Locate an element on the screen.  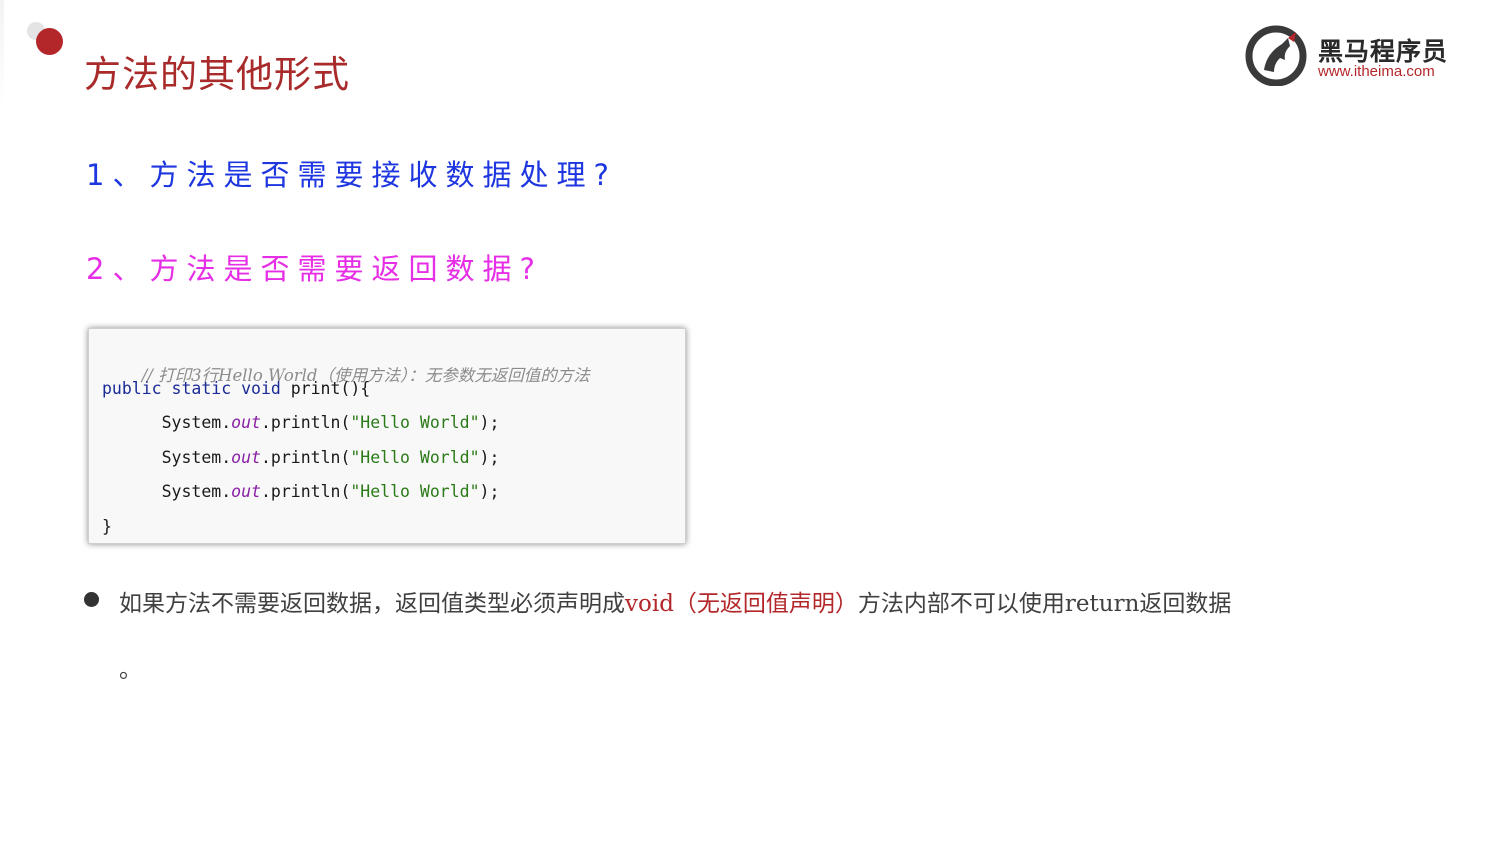
decor-red-dot is located at coordinates (49, 41).